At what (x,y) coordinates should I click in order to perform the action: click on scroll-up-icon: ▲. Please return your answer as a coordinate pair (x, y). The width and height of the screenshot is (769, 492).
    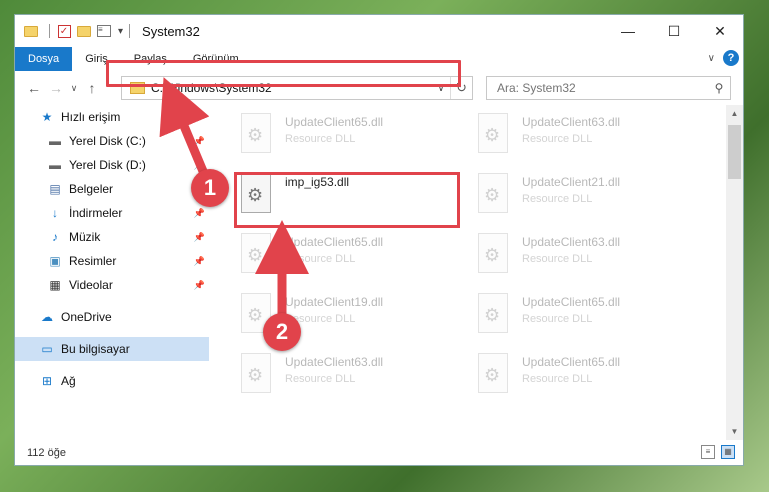
    Looking at the image, I should click on (734, 113).